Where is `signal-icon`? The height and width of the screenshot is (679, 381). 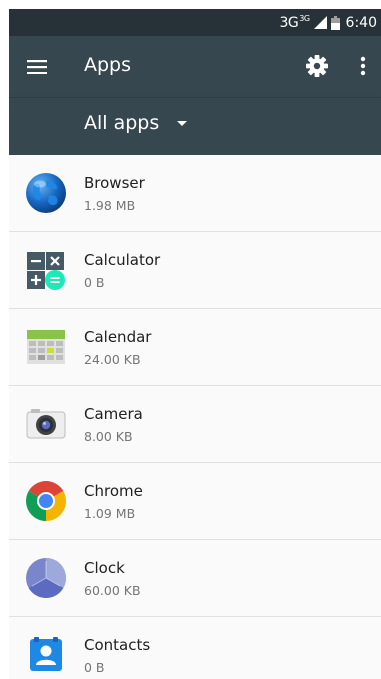
signal-icon is located at coordinates (320, 22).